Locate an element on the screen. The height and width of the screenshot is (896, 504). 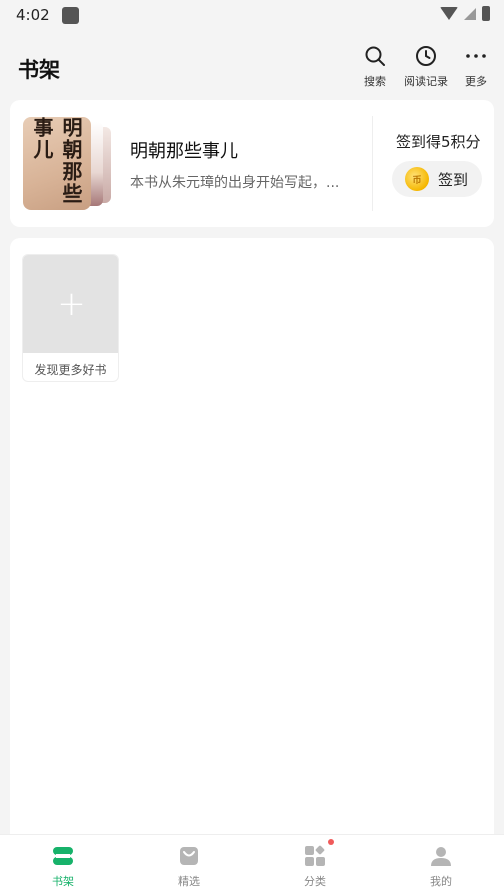
coin-icon-text: 币 is located at coordinates (417, 180).